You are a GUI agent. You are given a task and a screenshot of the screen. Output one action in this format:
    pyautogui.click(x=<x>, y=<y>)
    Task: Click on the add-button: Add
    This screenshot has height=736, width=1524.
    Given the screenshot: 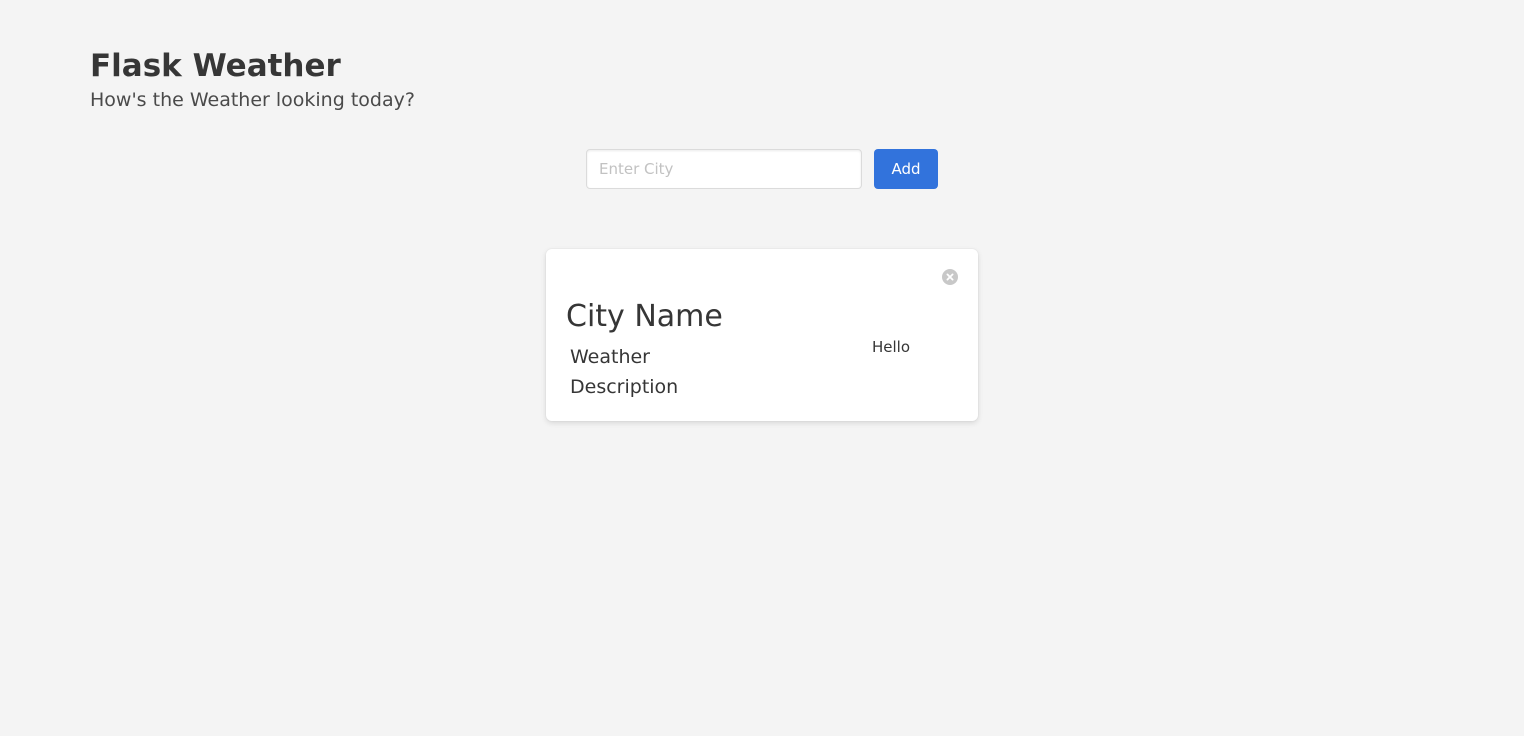 What is the action you would take?
    pyautogui.click(x=906, y=169)
    